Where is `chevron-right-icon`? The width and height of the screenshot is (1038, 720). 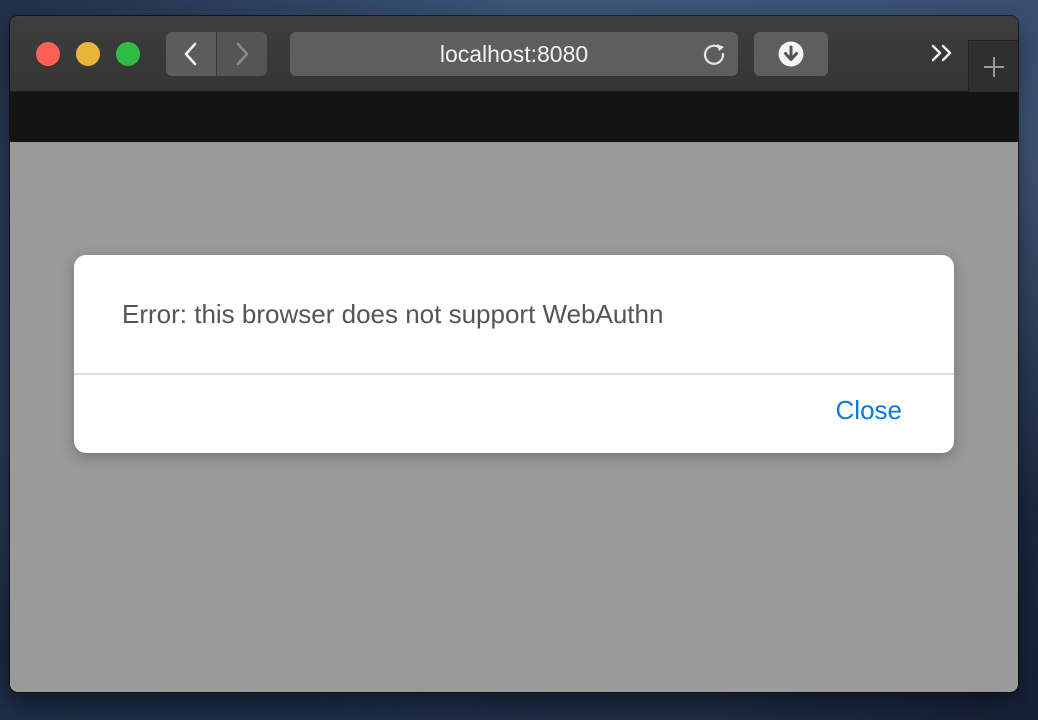 chevron-right-icon is located at coordinates (242, 54).